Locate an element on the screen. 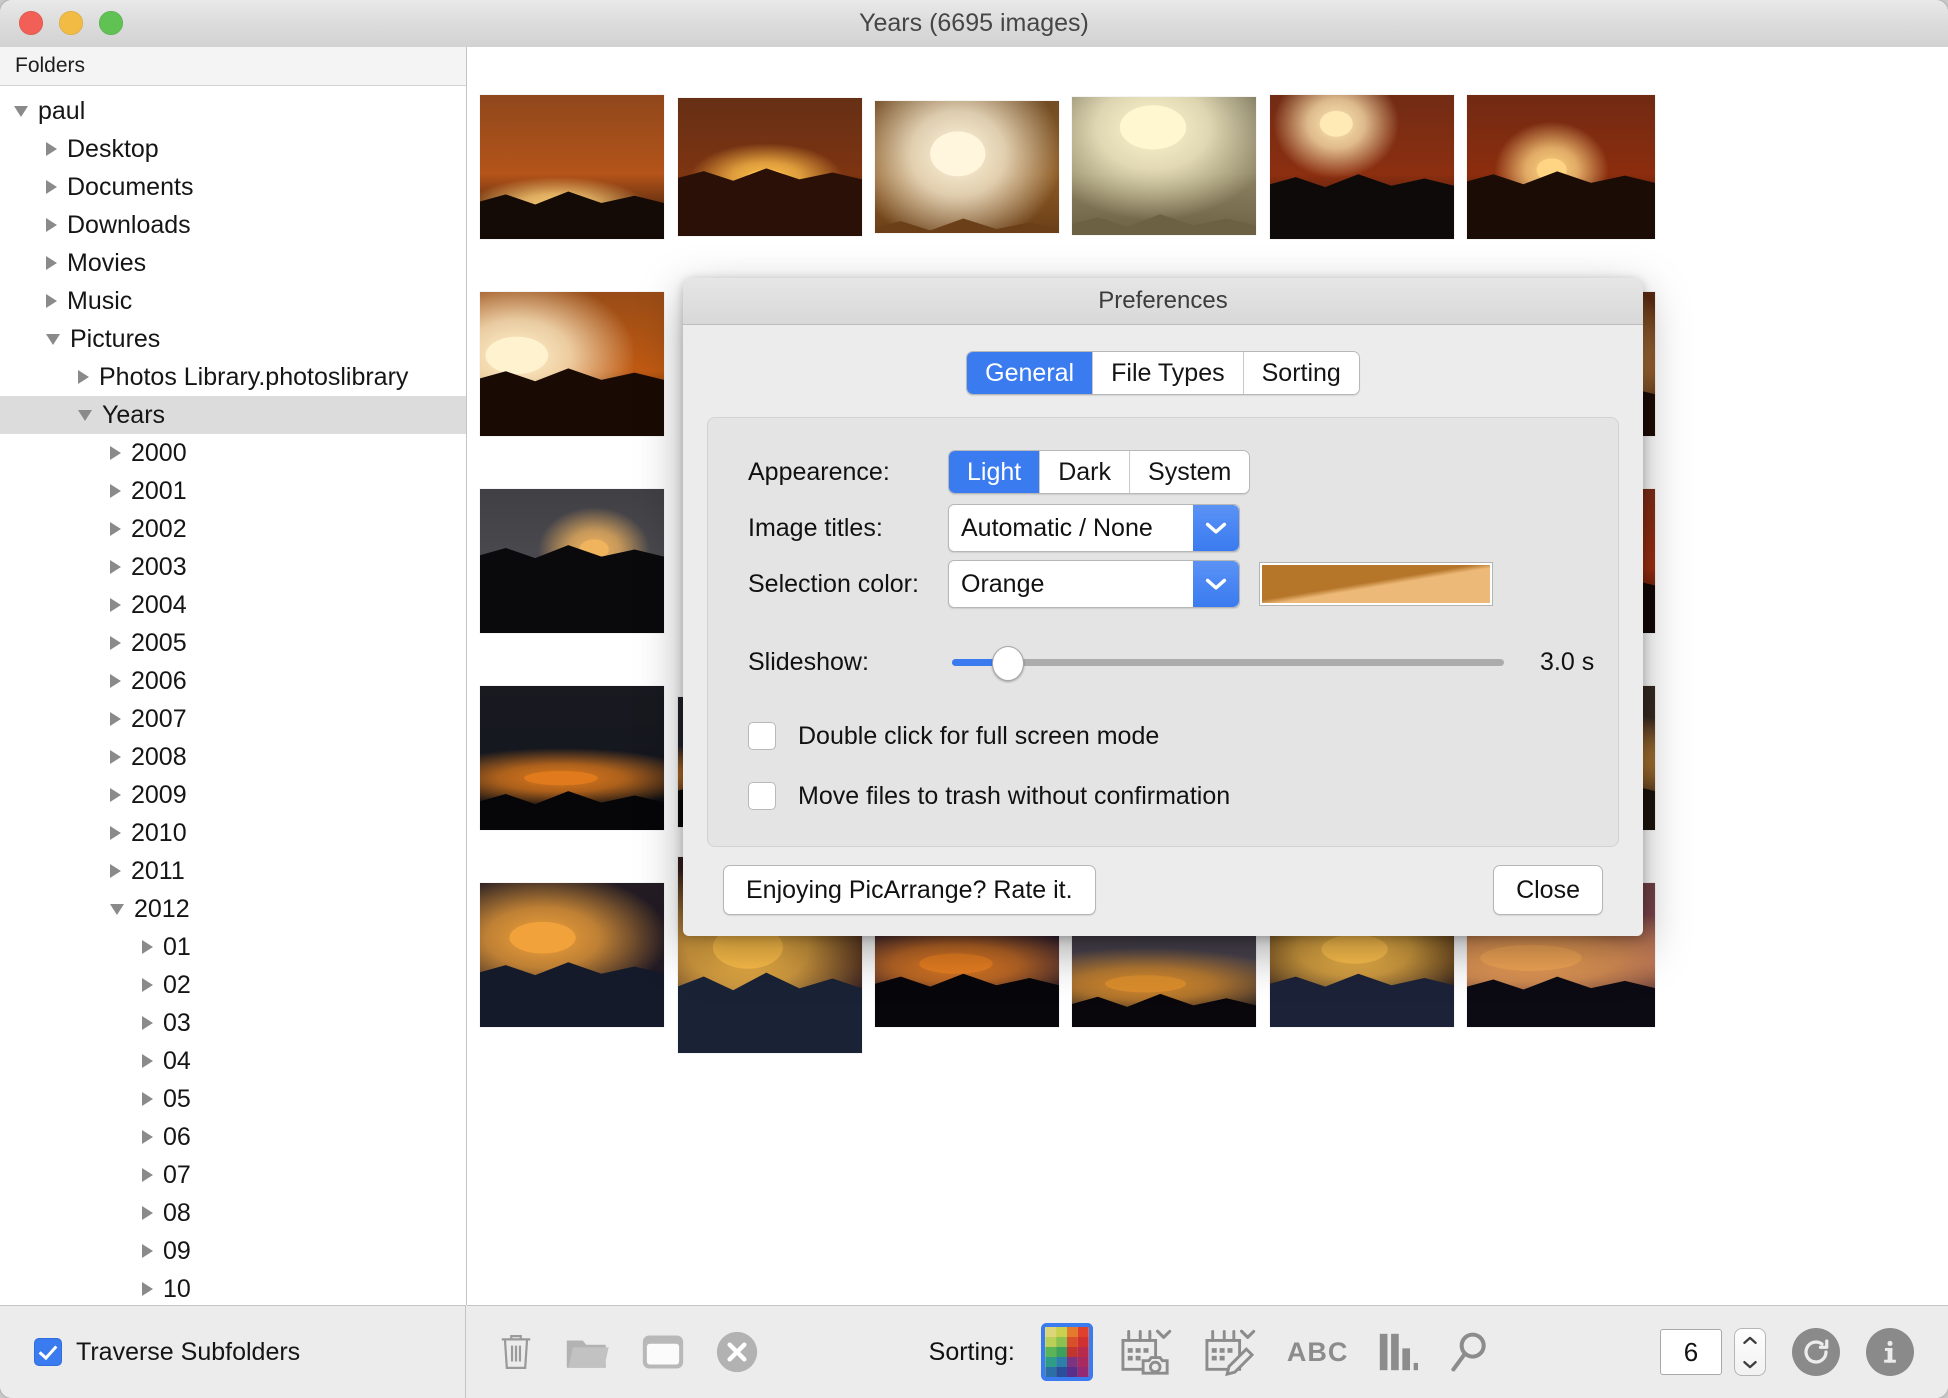 The image size is (1948, 1398). trash-without-confirmation-checkbox is located at coordinates (762, 796).